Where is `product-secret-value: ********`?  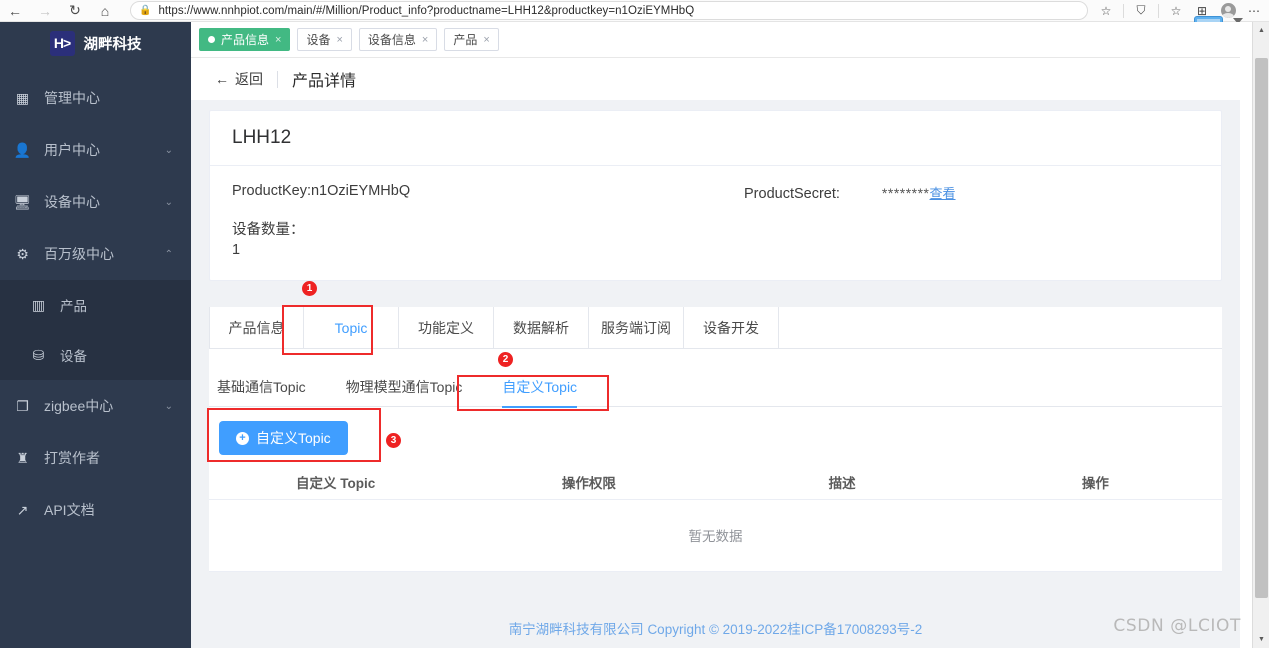
product-secret-value: ******** is located at coordinates (905, 193).